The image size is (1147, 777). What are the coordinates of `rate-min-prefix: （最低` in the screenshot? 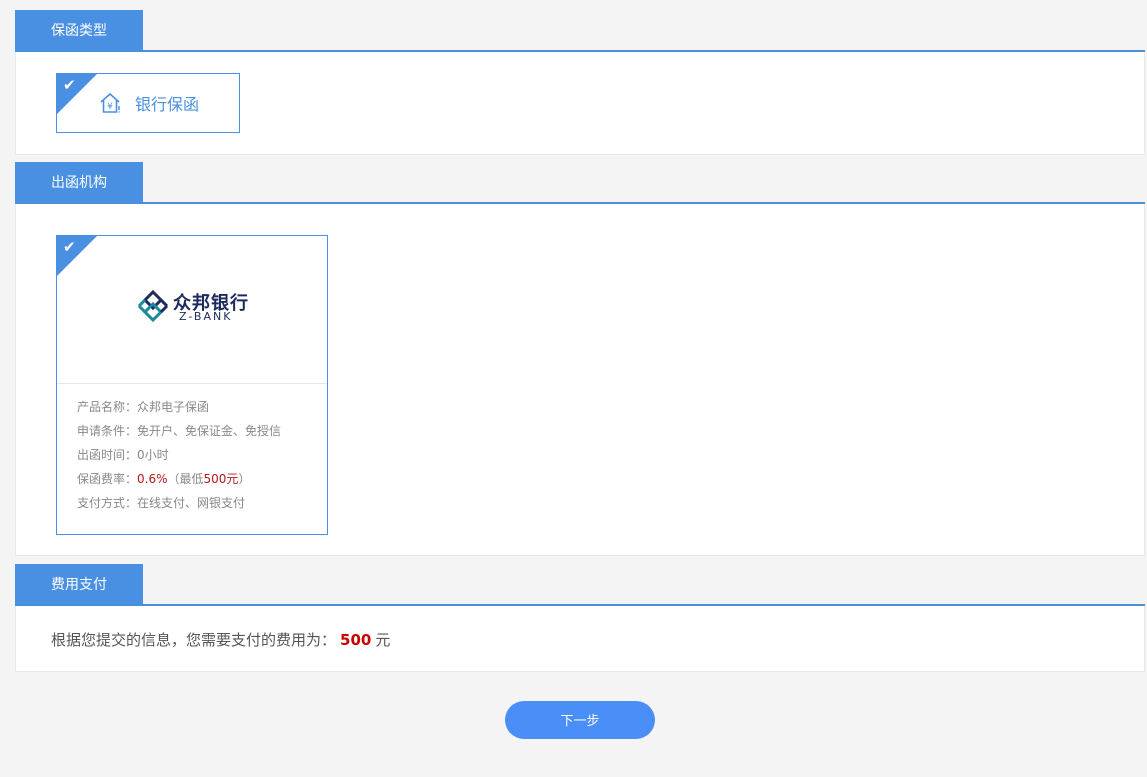 It's located at (185, 479).